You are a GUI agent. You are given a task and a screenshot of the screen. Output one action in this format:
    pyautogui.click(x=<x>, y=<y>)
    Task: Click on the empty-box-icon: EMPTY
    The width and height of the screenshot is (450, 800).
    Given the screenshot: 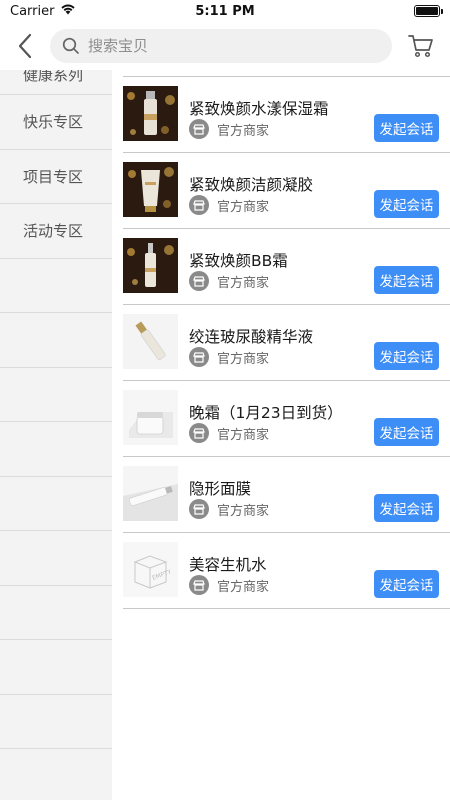 What is the action you would take?
    pyautogui.click(x=150, y=569)
    